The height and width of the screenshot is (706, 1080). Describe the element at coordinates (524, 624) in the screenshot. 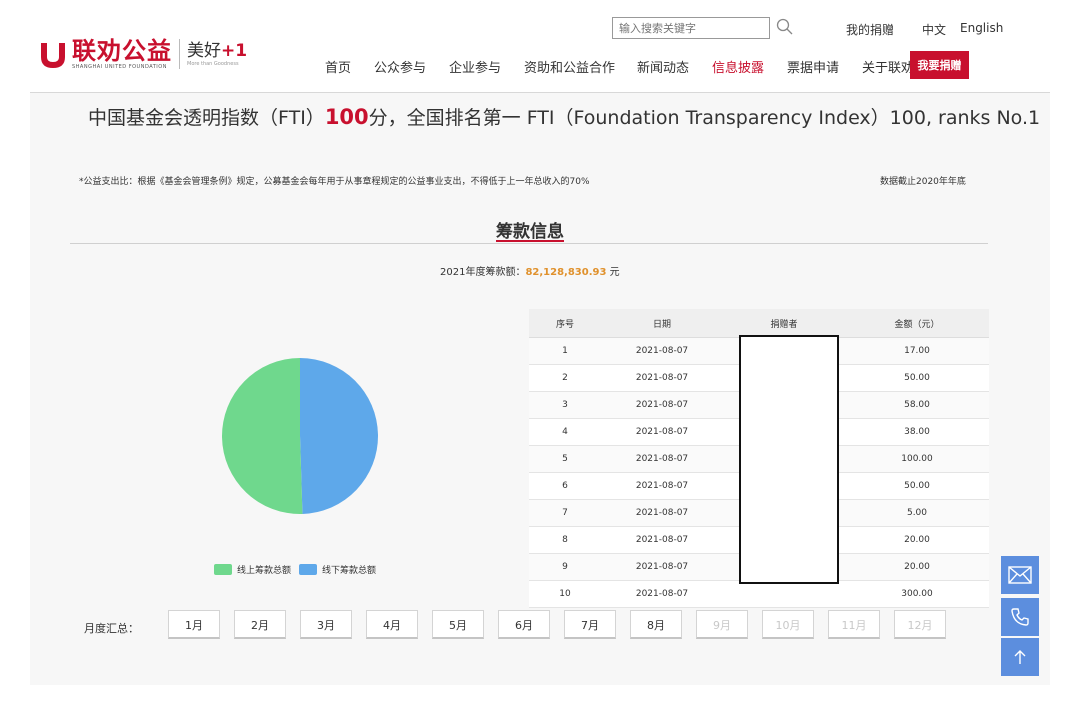

I see `month-button-6: 6月` at that location.